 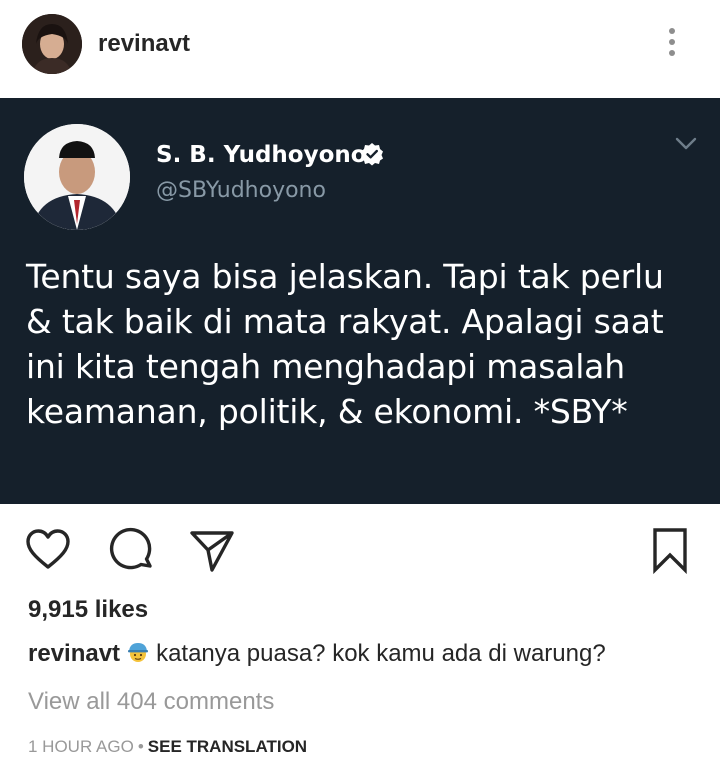 I want to click on user-avatar, so click(x=52, y=44).